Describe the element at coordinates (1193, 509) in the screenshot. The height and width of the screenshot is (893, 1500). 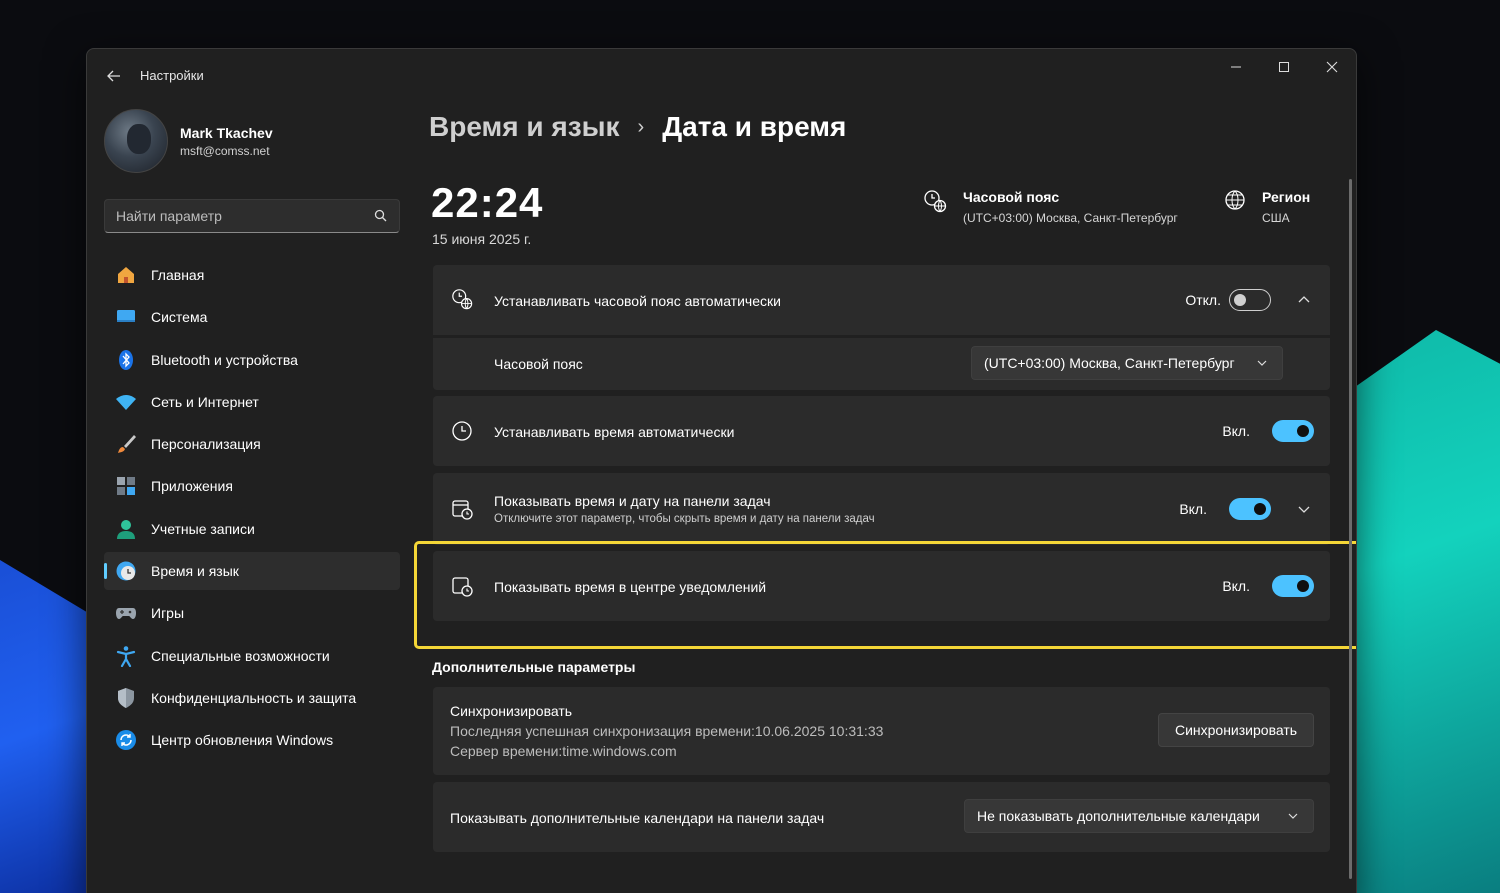
I see `taskbar-time-state: Вкл.` at that location.